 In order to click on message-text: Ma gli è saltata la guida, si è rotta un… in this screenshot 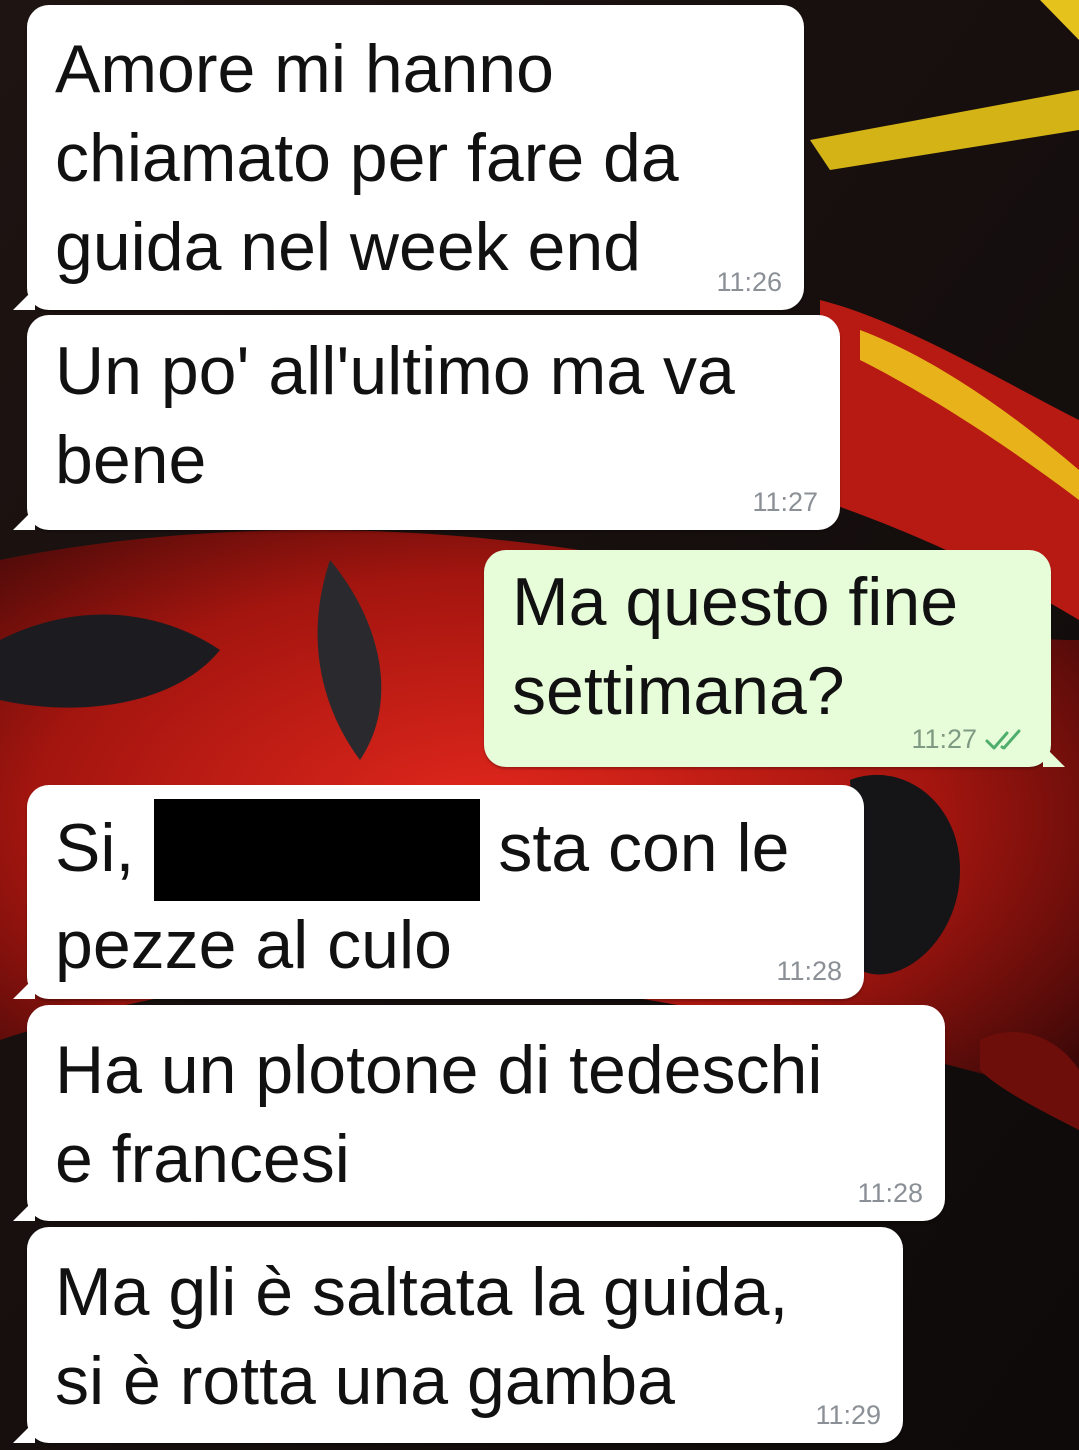, I will do `click(422, 1336)`.